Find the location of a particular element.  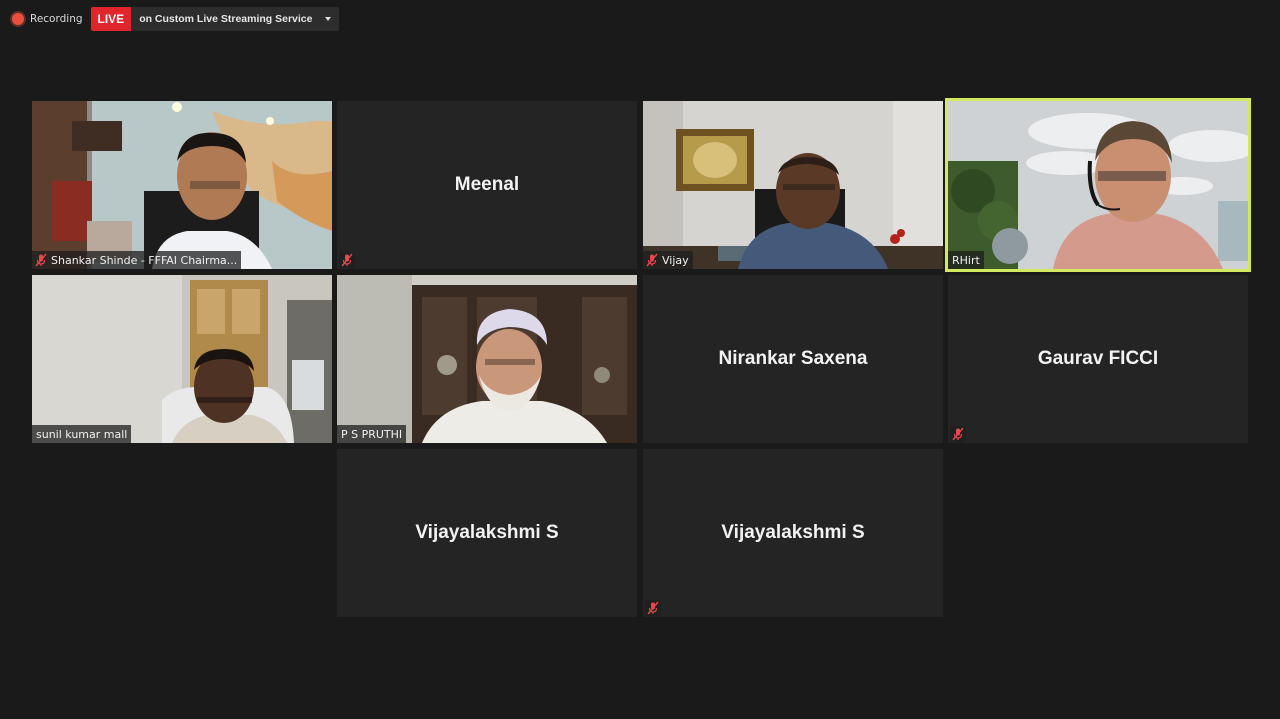

live-badge: LIVE is located at coordinates (111, 19).